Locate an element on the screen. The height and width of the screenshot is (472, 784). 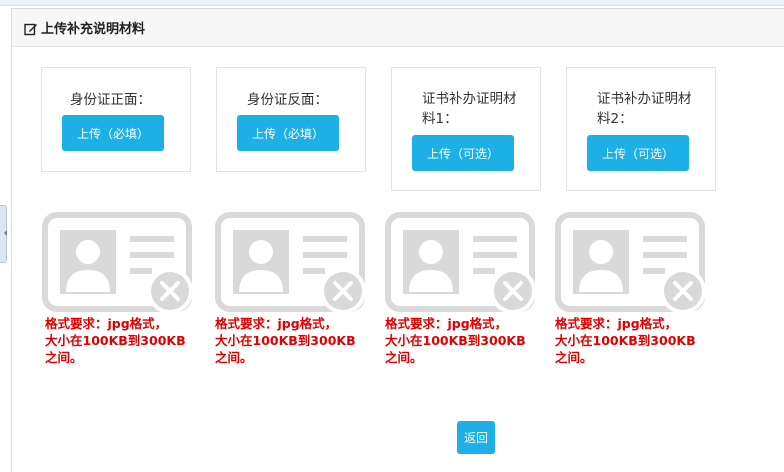
panel-title: 上传补充说明材料 is located at coordinates (93, 29).